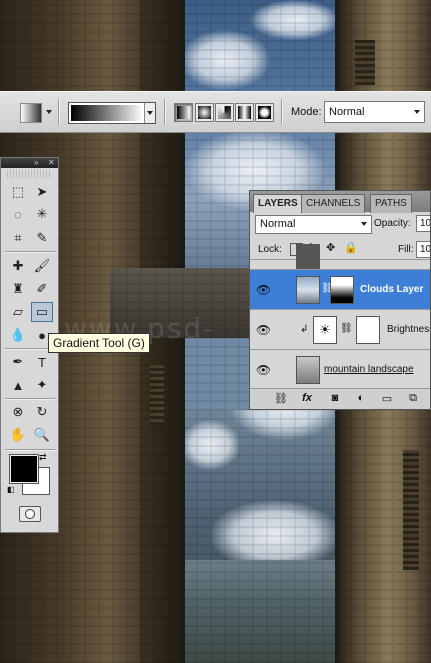  Describe the element at coordinates (43, 457) in the screenshot. I see `swap-colors-icon: ⇄` at that location.